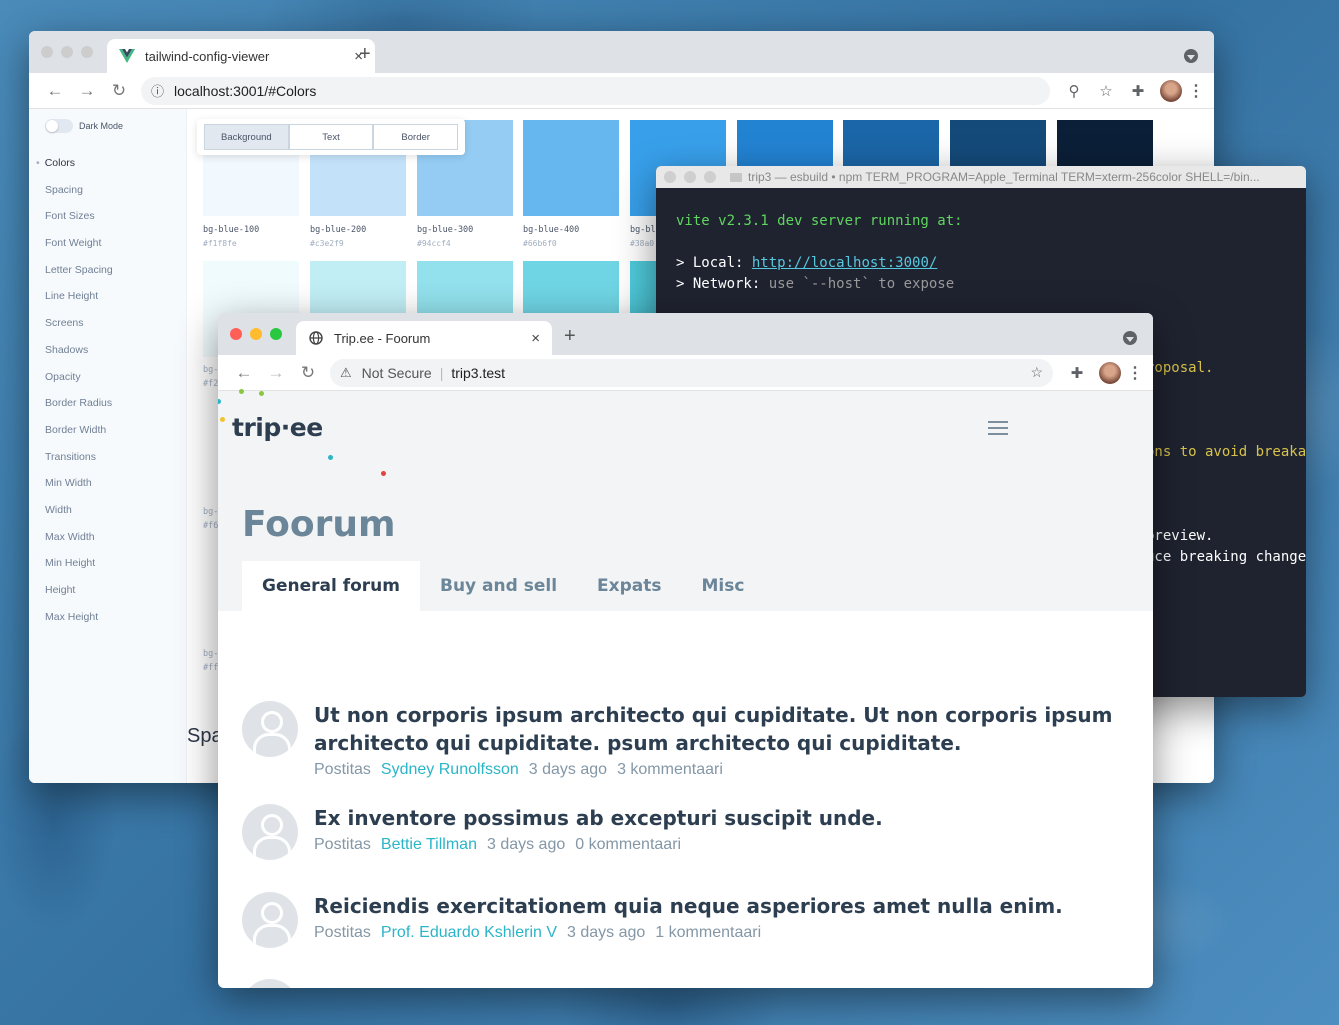  Describe the element at coordinates (469, 932) in the screenshot. I see `post-author-link: Prof. Eduardo Kshlerin V` at that location.